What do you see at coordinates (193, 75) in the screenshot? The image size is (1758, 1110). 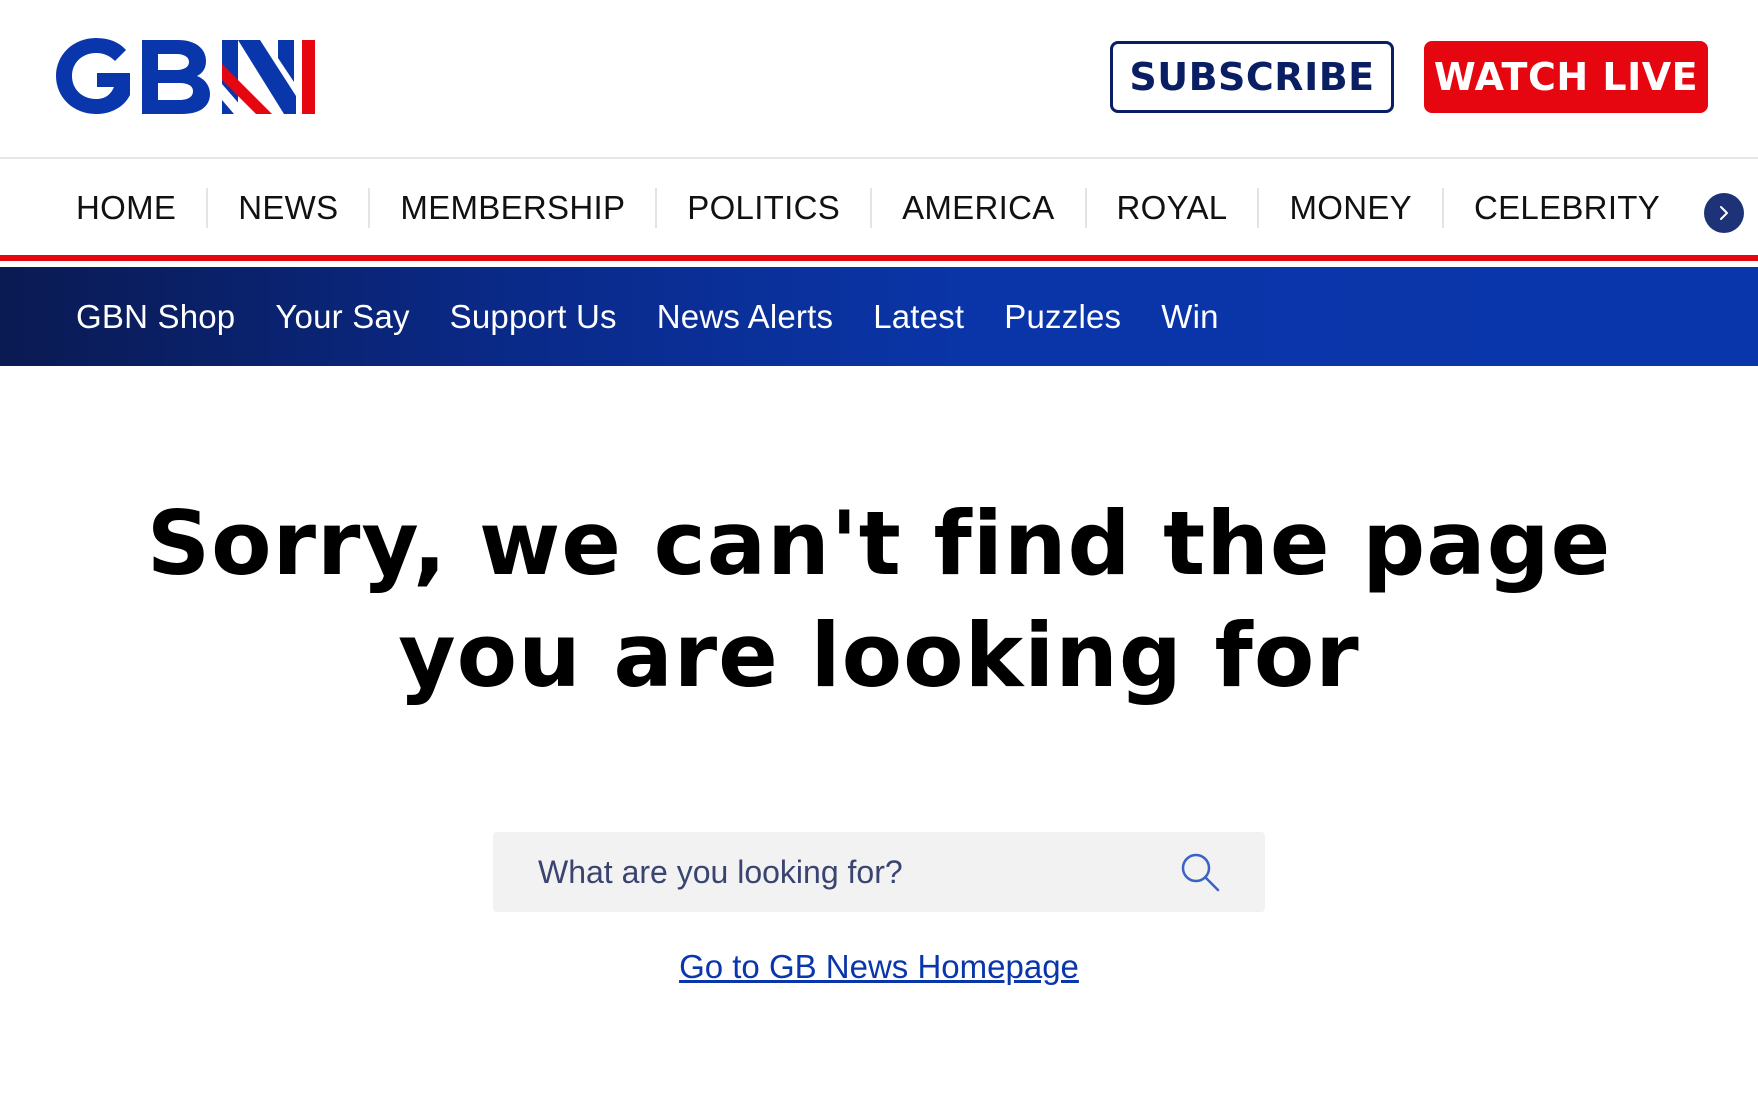 I see `gbn-logo` at bounding box center [193, 75].